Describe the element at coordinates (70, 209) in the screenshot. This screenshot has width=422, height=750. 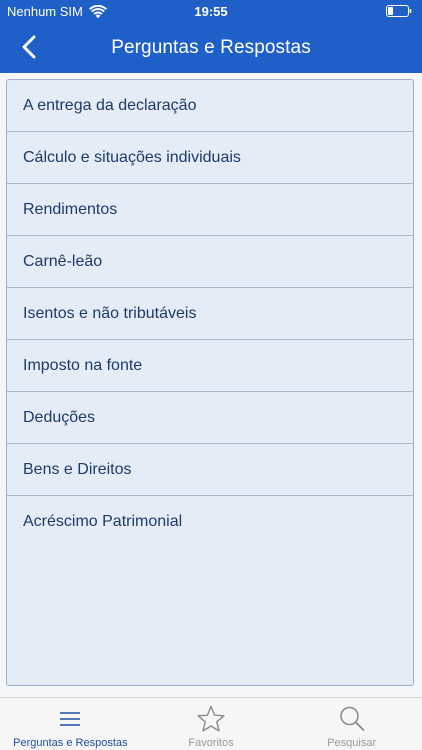
I see `list-item-label: Rendimentos` at that location.